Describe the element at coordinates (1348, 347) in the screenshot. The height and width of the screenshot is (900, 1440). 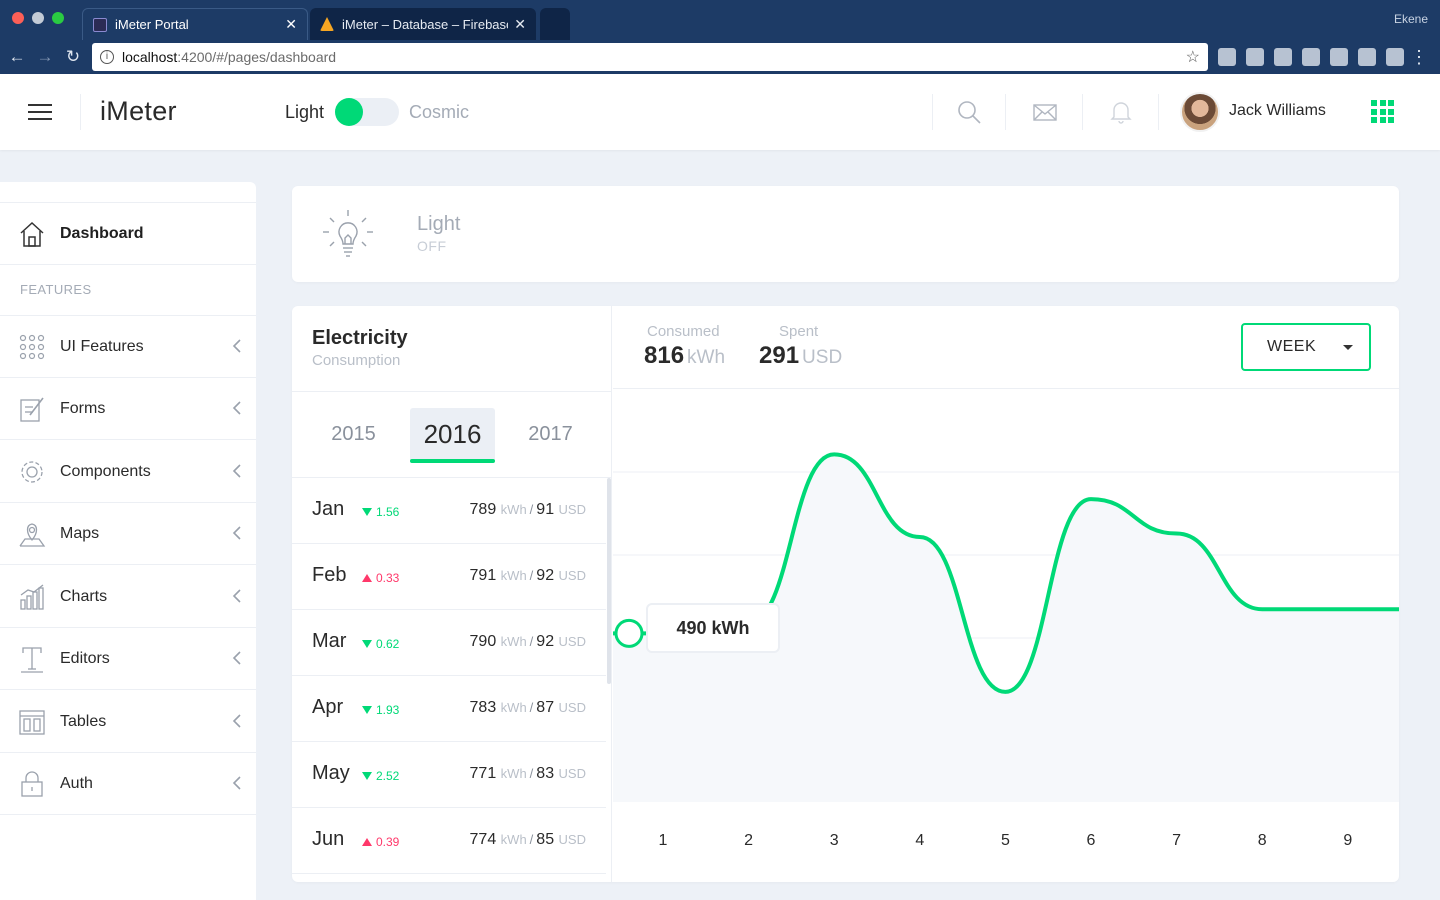
I see `caret-down-icon` at that location.